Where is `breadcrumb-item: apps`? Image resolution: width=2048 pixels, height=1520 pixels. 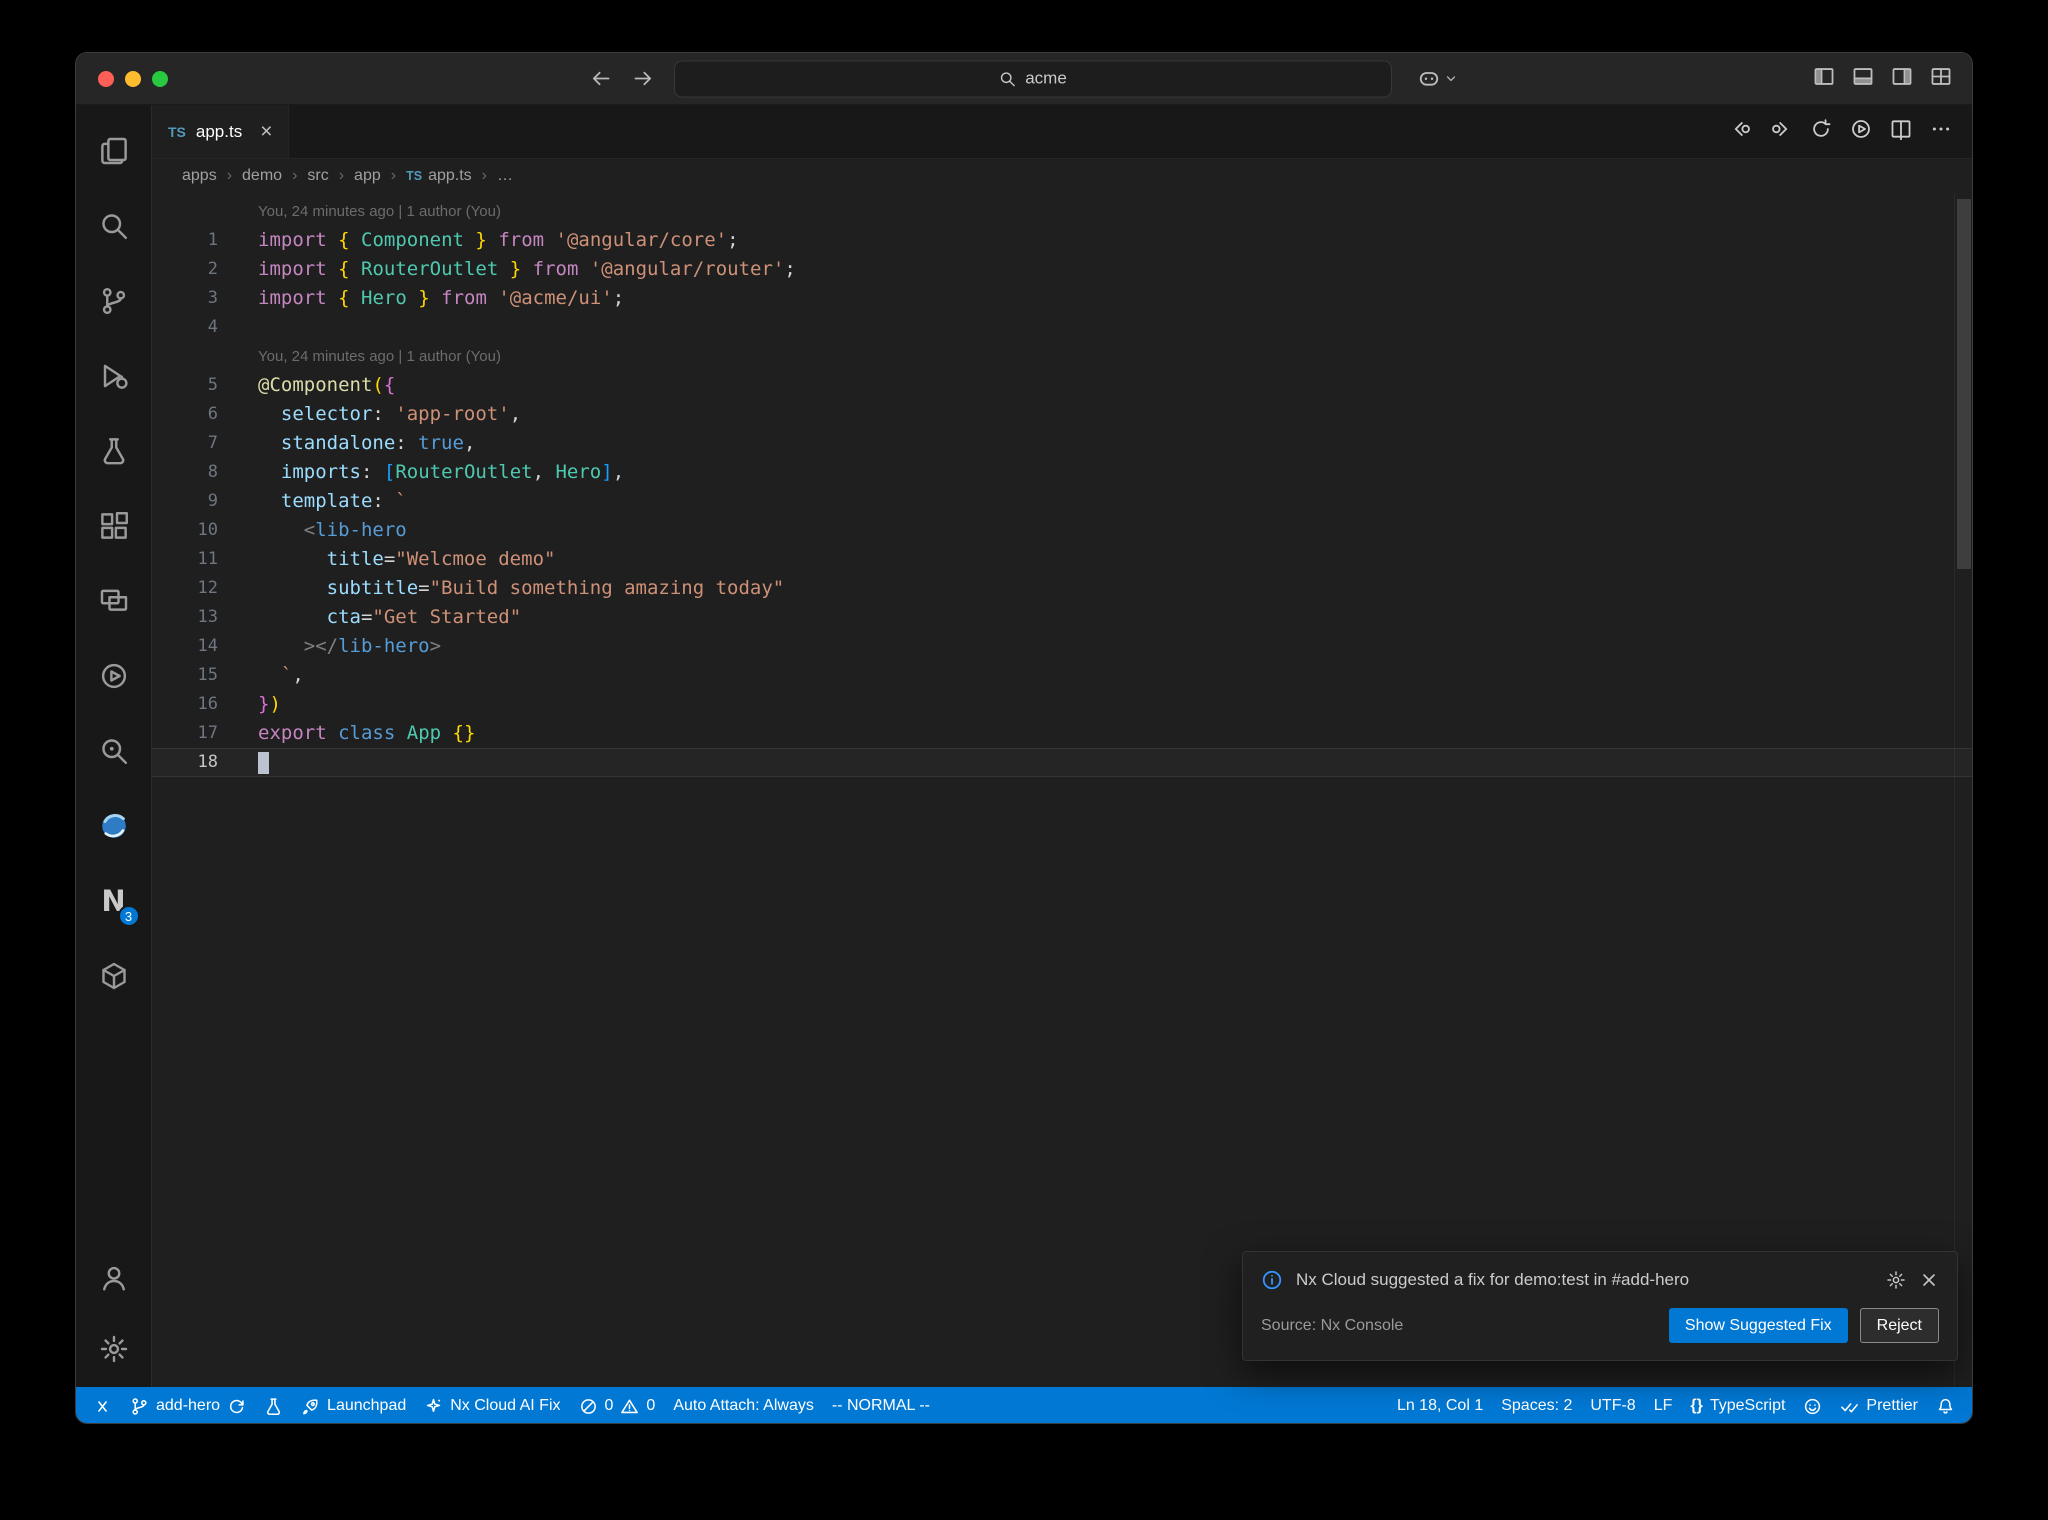 breadcrumb-item: apps is located at coordinates (199, 176).